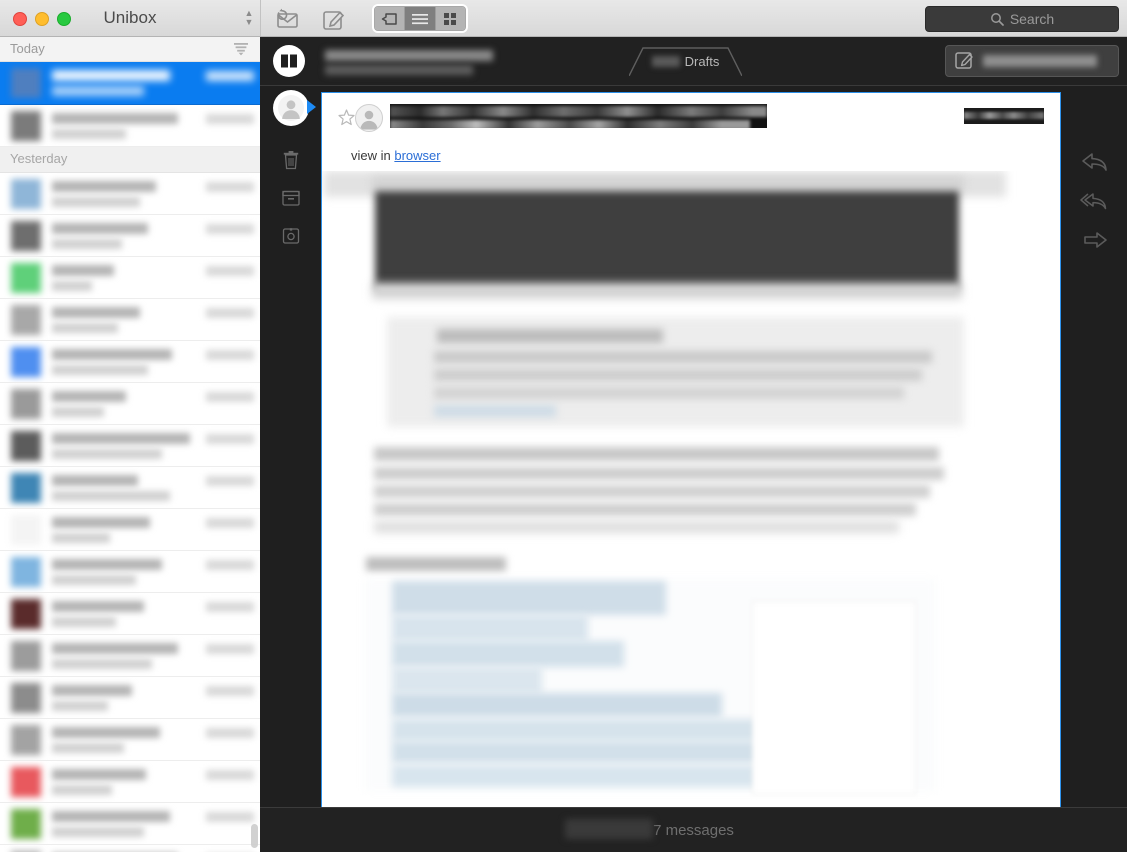 The image size is (1127, 852). I want to click on view-mode-grid, so click(450, 18).